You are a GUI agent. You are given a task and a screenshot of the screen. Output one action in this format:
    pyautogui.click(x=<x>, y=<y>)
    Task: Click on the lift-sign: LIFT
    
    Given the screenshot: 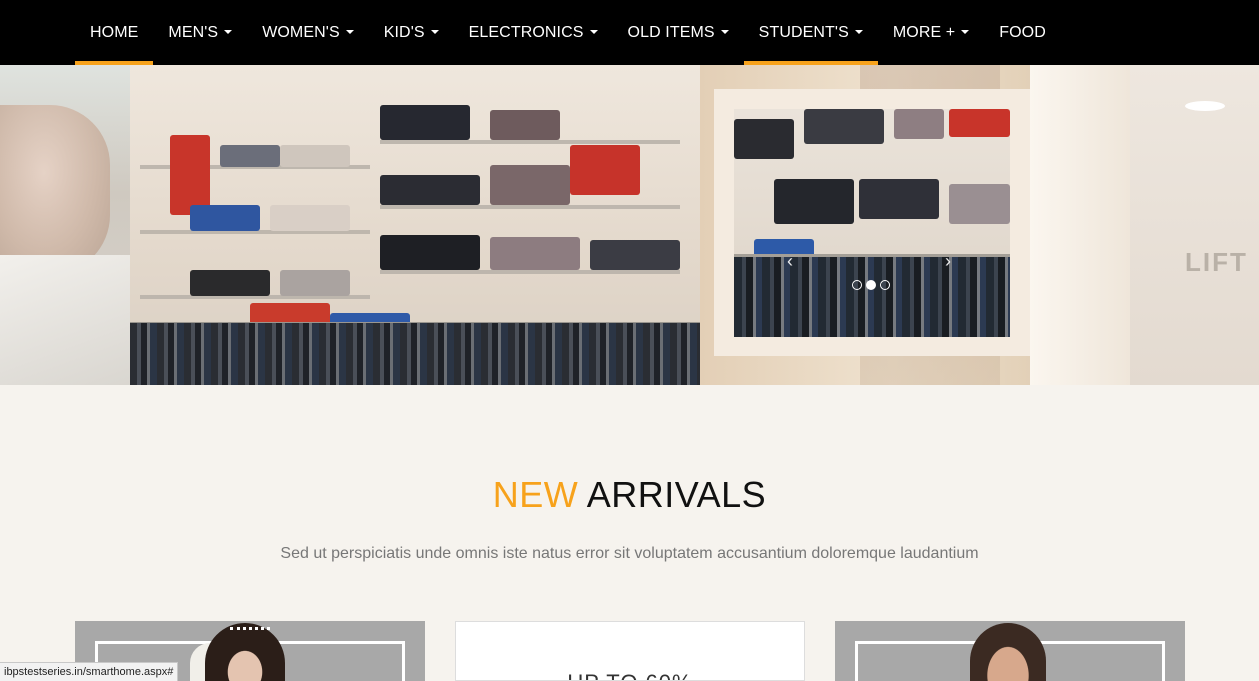 What is the action you would take?
    pyautogui.click(x=1216, y=262)
    